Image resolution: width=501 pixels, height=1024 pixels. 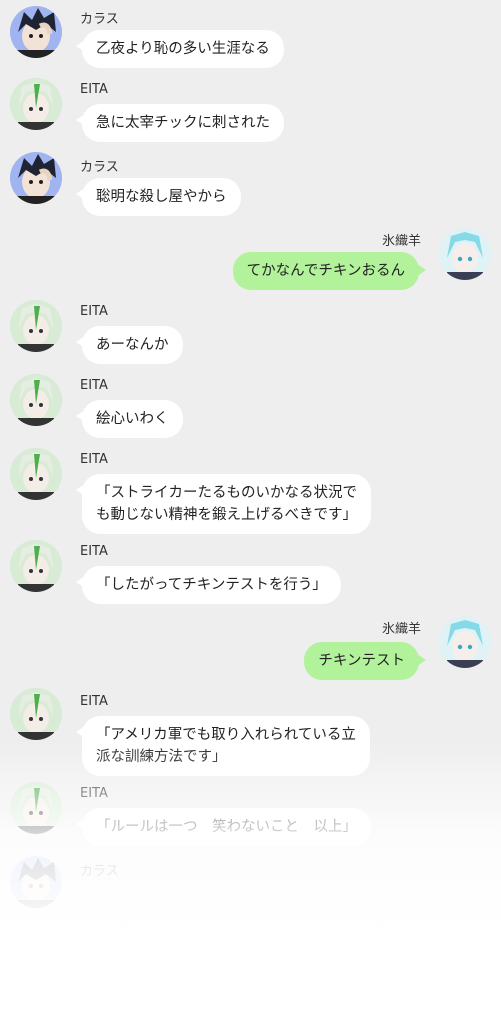 I want to click on message-row: 氷織羊 てかなんでチキンおるん, so click(x=250, y=261).